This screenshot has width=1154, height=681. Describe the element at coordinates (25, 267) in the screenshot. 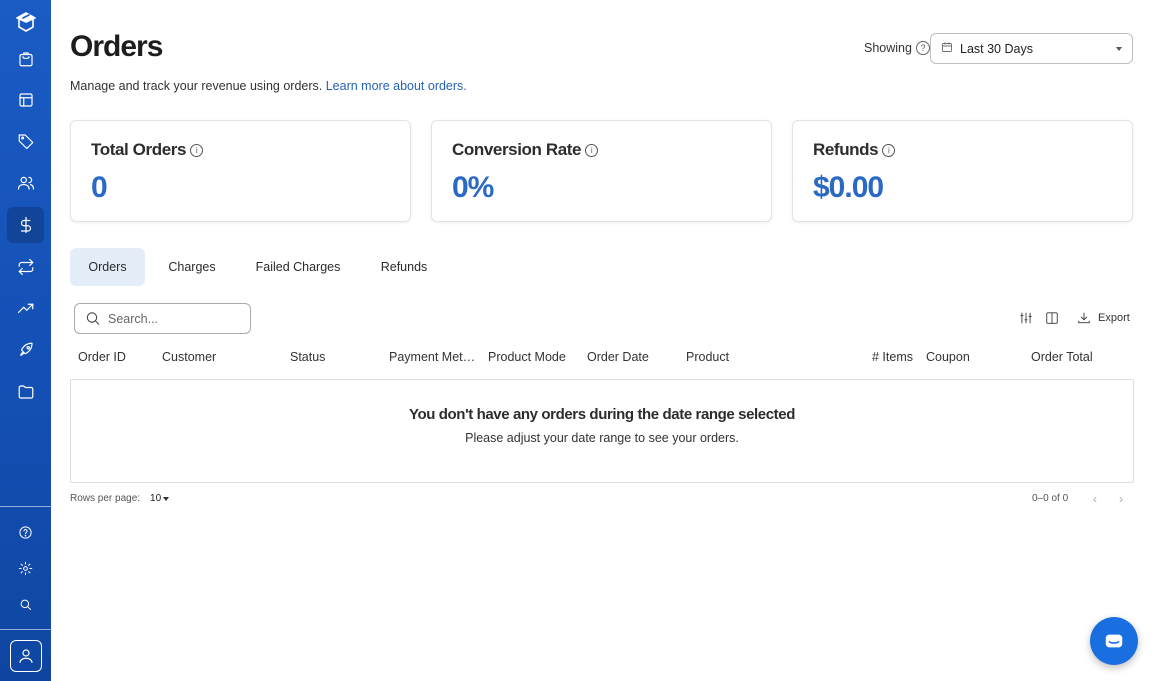

I see `repeat-icon` at that location.